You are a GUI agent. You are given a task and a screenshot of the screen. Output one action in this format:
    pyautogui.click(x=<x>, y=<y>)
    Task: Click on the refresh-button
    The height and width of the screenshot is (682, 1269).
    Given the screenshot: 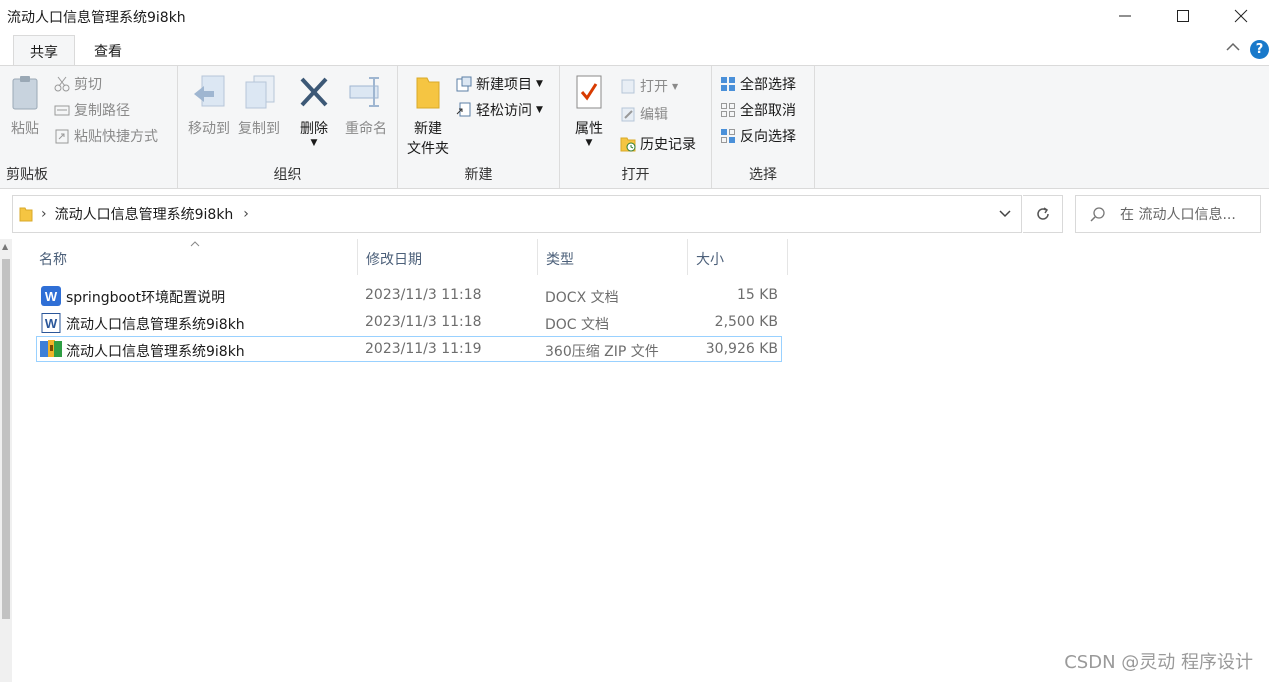 What is the action you would take?
    pyautogui.click(x=1043, y=214)
    